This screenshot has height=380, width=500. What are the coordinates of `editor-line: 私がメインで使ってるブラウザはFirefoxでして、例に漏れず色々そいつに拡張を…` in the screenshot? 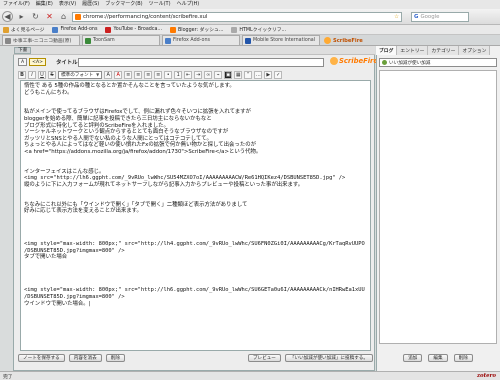 It's located at (137, 112).